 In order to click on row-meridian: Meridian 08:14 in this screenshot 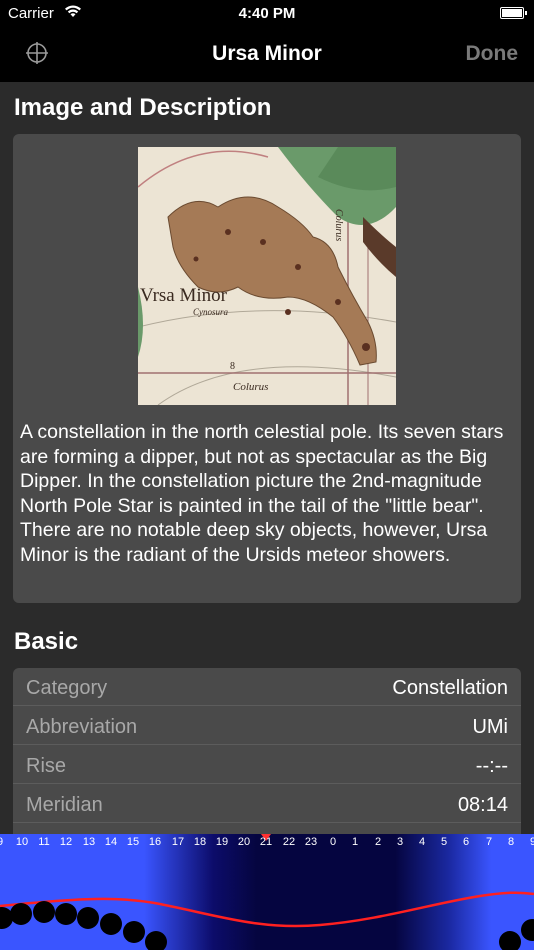, I will do `click(267, 804)`.